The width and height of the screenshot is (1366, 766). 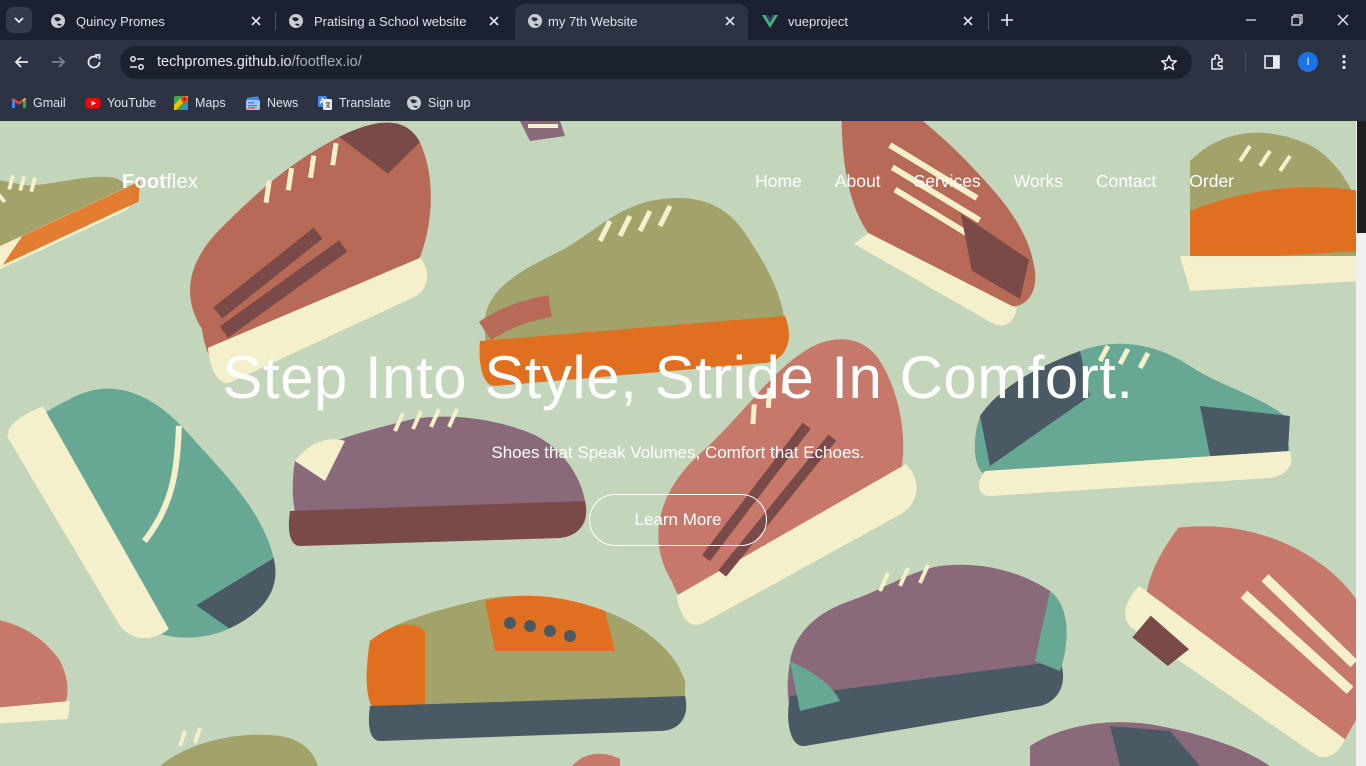 I want to click on tab-search-button, so click(x=19, y=20).